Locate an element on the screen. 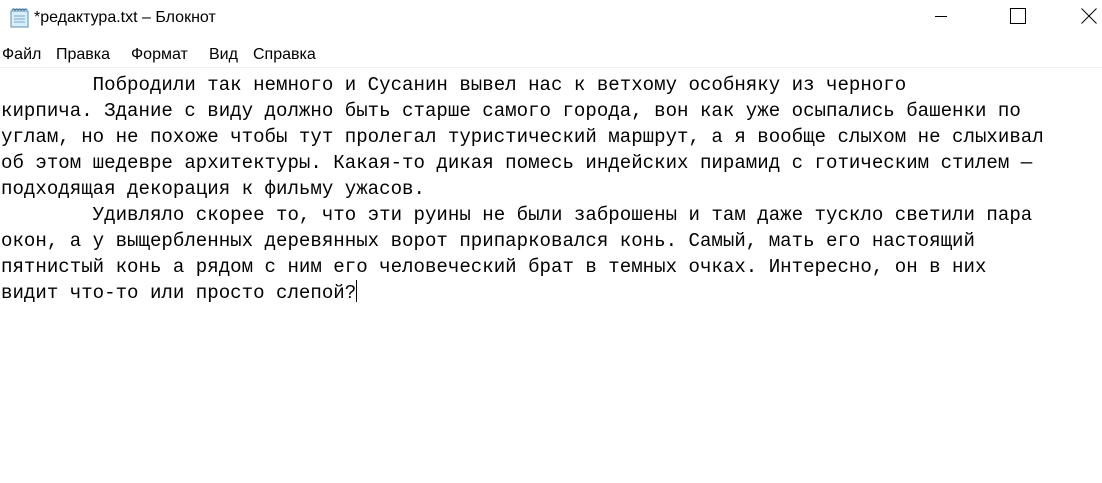 This screenshot has height=483, width=1102. maximize-button is located at coordinates (1018, 18).